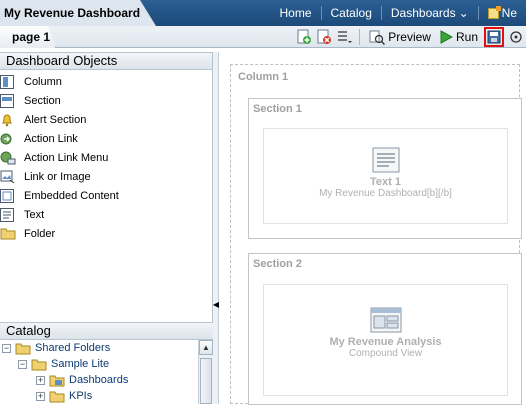 The image size is (526, 405). Describe the element at coordinates (9, 82) in the screenshot. I see `column-icon` at that location.